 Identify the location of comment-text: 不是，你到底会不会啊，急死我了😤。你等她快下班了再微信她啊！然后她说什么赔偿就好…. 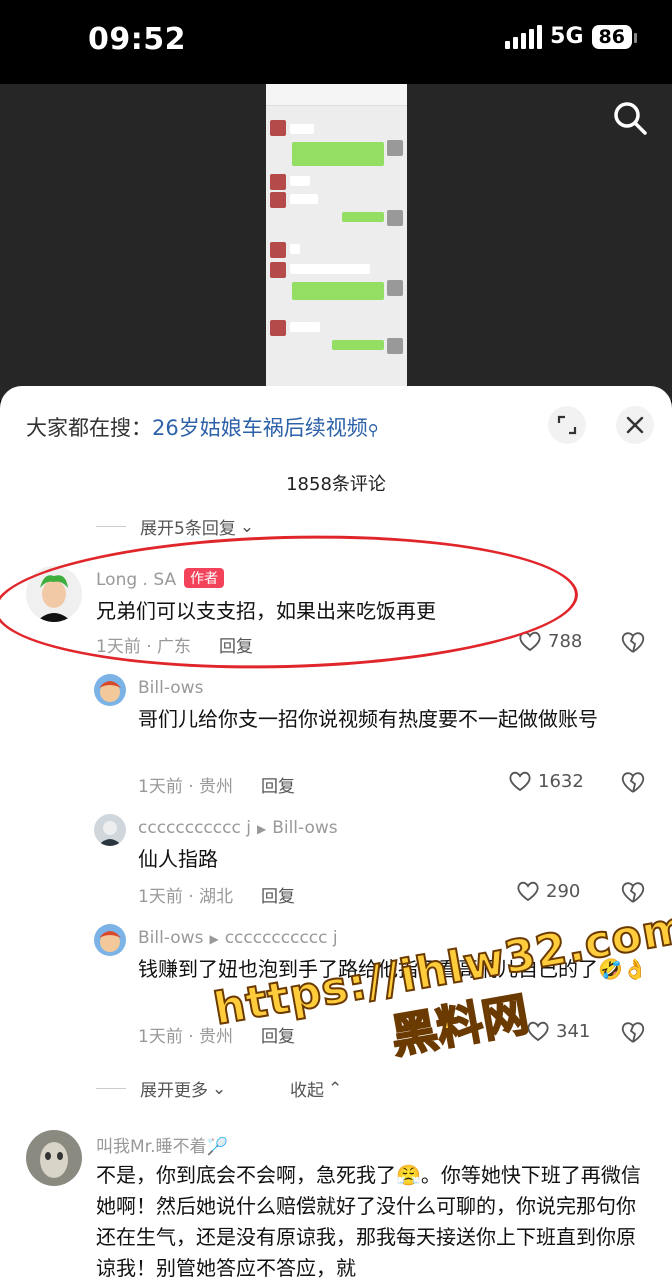
(368, 1221).